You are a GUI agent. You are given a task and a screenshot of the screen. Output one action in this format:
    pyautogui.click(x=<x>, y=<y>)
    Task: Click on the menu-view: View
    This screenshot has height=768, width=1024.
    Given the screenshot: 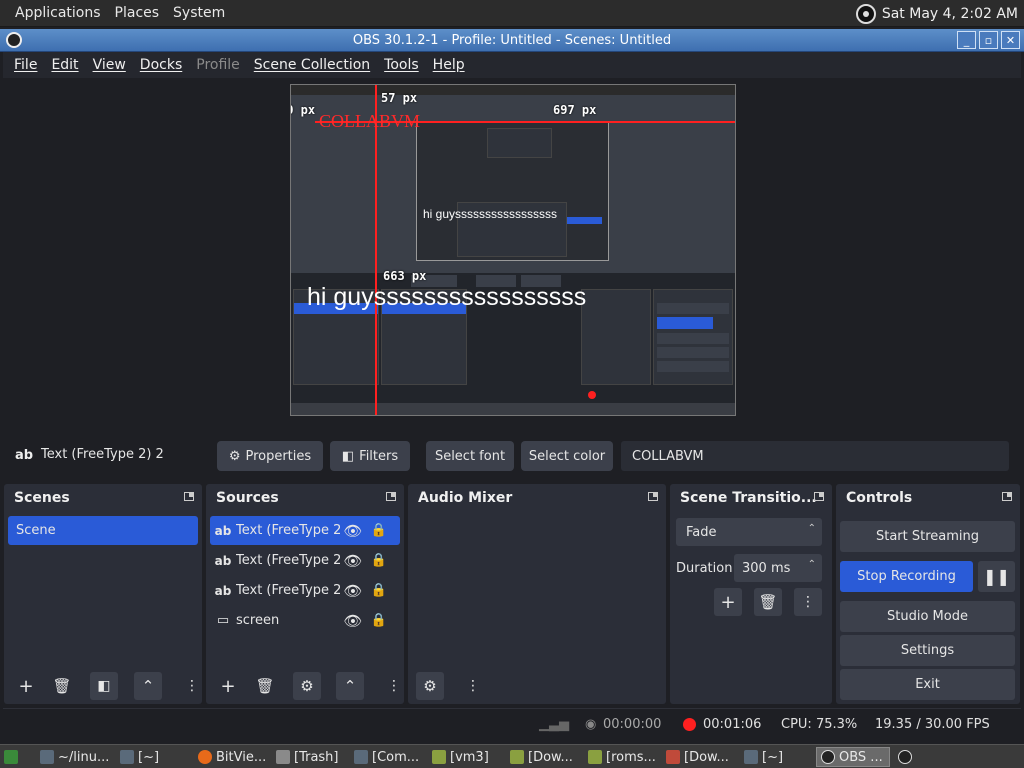 What is the action you would take?
    pyautogui.click(x=109, y=65)
    